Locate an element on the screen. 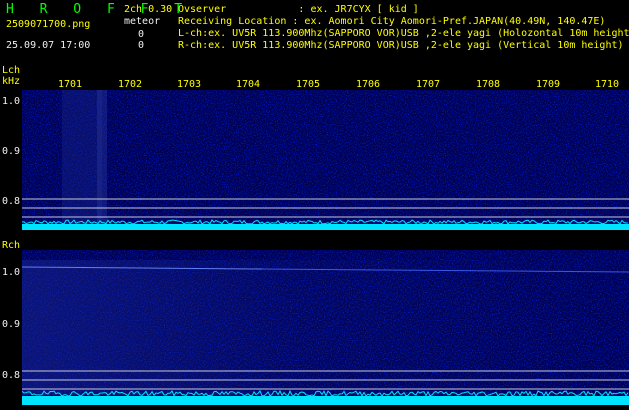 The width and height of the screenshot is (629, 410). time-tick-1703: 1703 is located at coordinates (189, 84).